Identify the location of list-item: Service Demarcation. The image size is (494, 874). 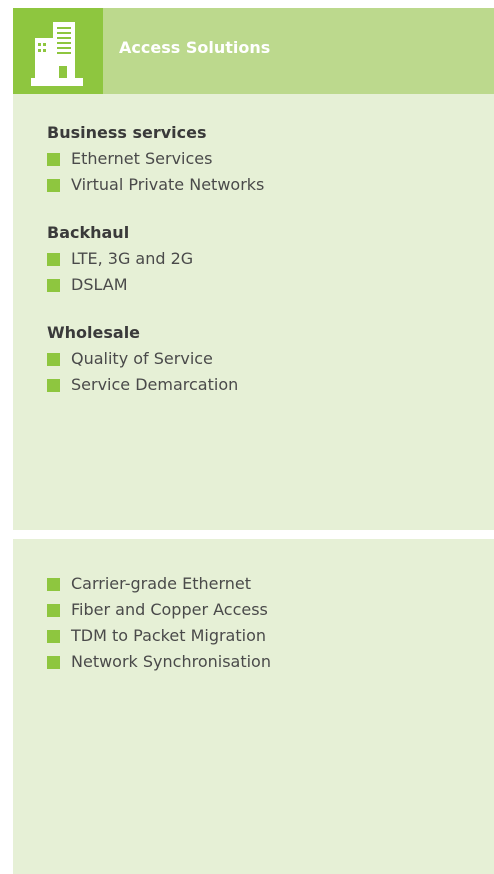
(155, 385).